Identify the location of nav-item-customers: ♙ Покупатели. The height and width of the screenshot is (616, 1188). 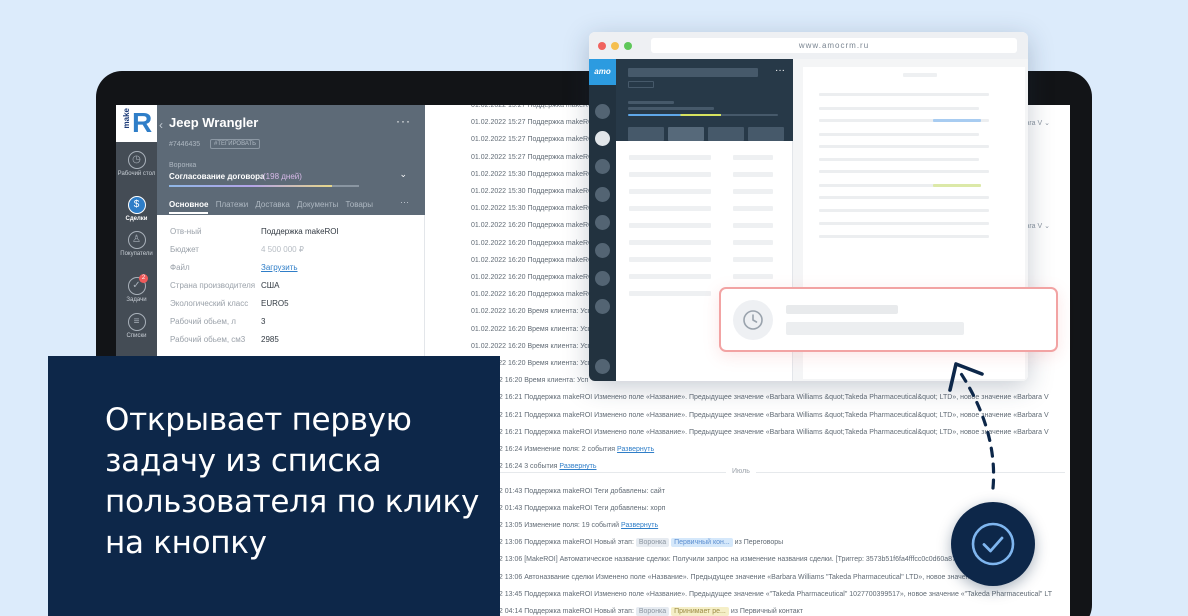
(136, 244).